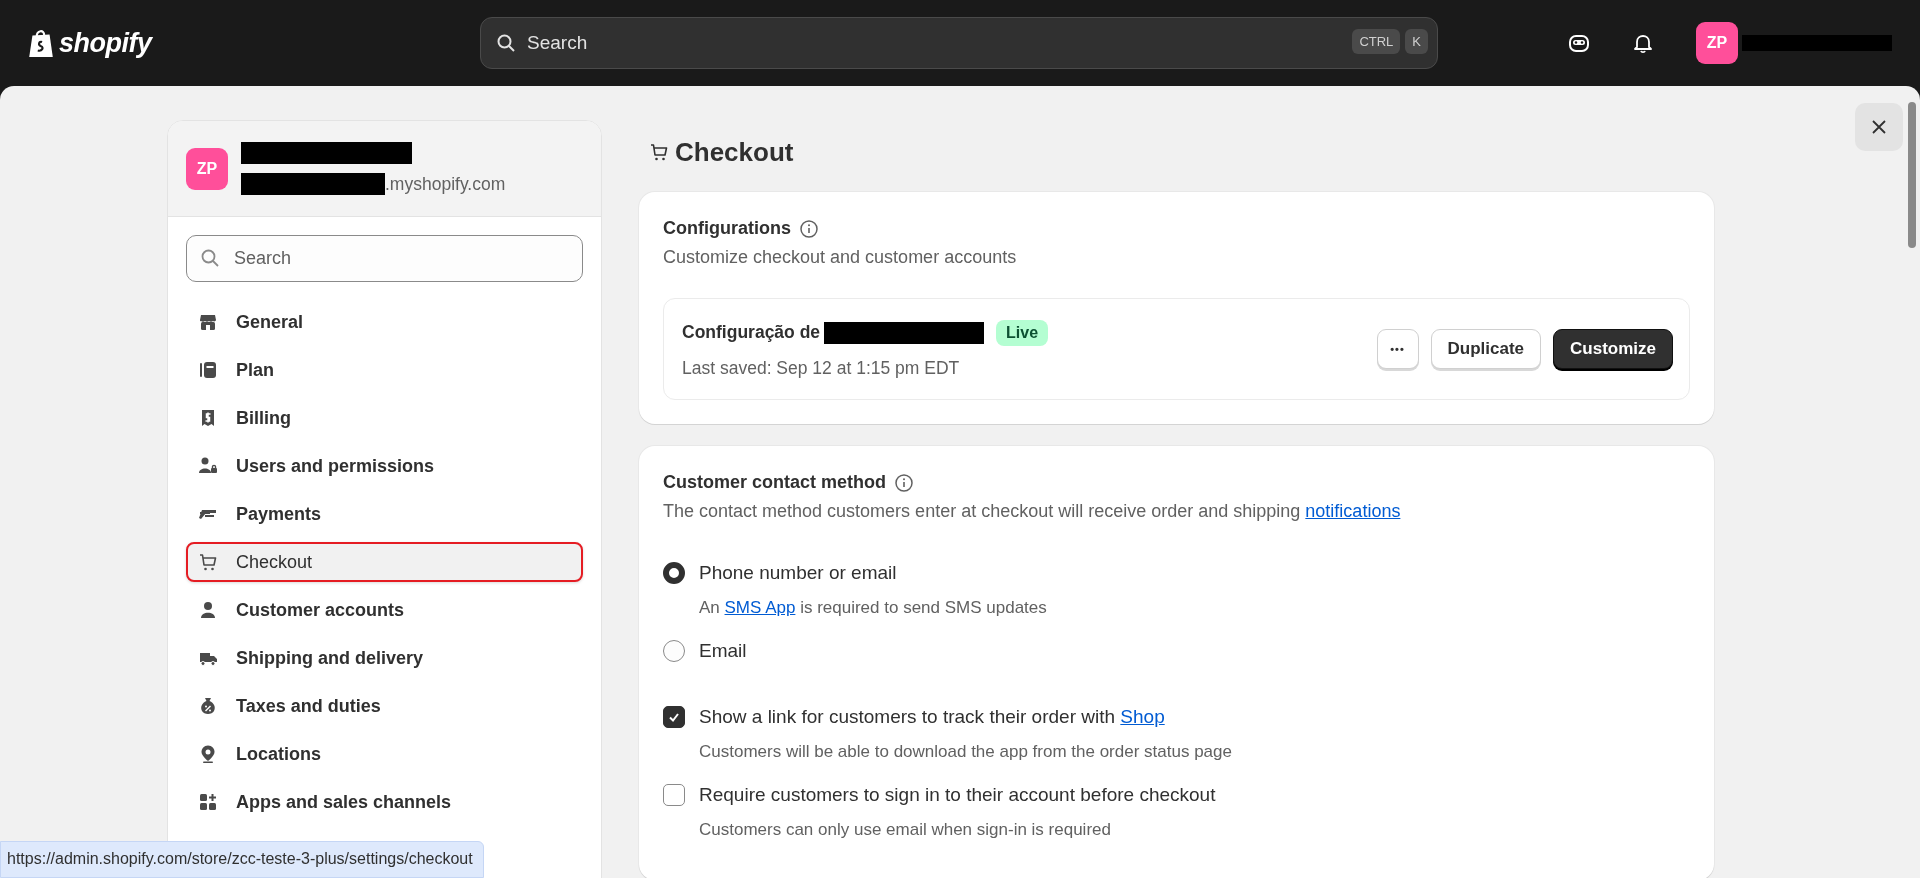 This screenshot has width=1920, height=878. What do you see at coordinates (384, 466) in the screenshot?
I see `sidebar-item: Users and permissions` at bounding box center [384, 466].